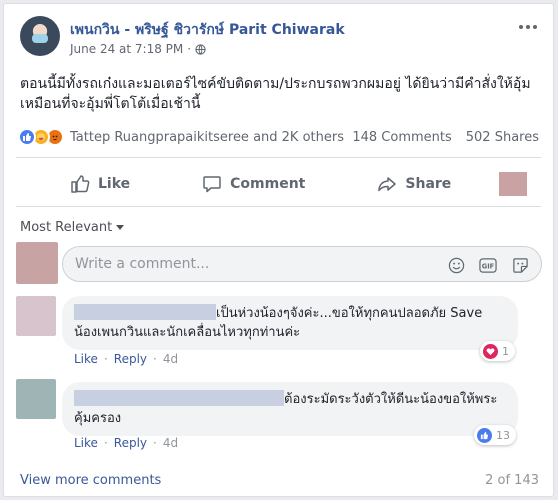 Image resolution: width=558 pixels, height=500 pixels. What do you see at coordinates (90, 480) in the screenshot?
I see `view-more-comments-link: View more comments` at bounding box center [90, 480].